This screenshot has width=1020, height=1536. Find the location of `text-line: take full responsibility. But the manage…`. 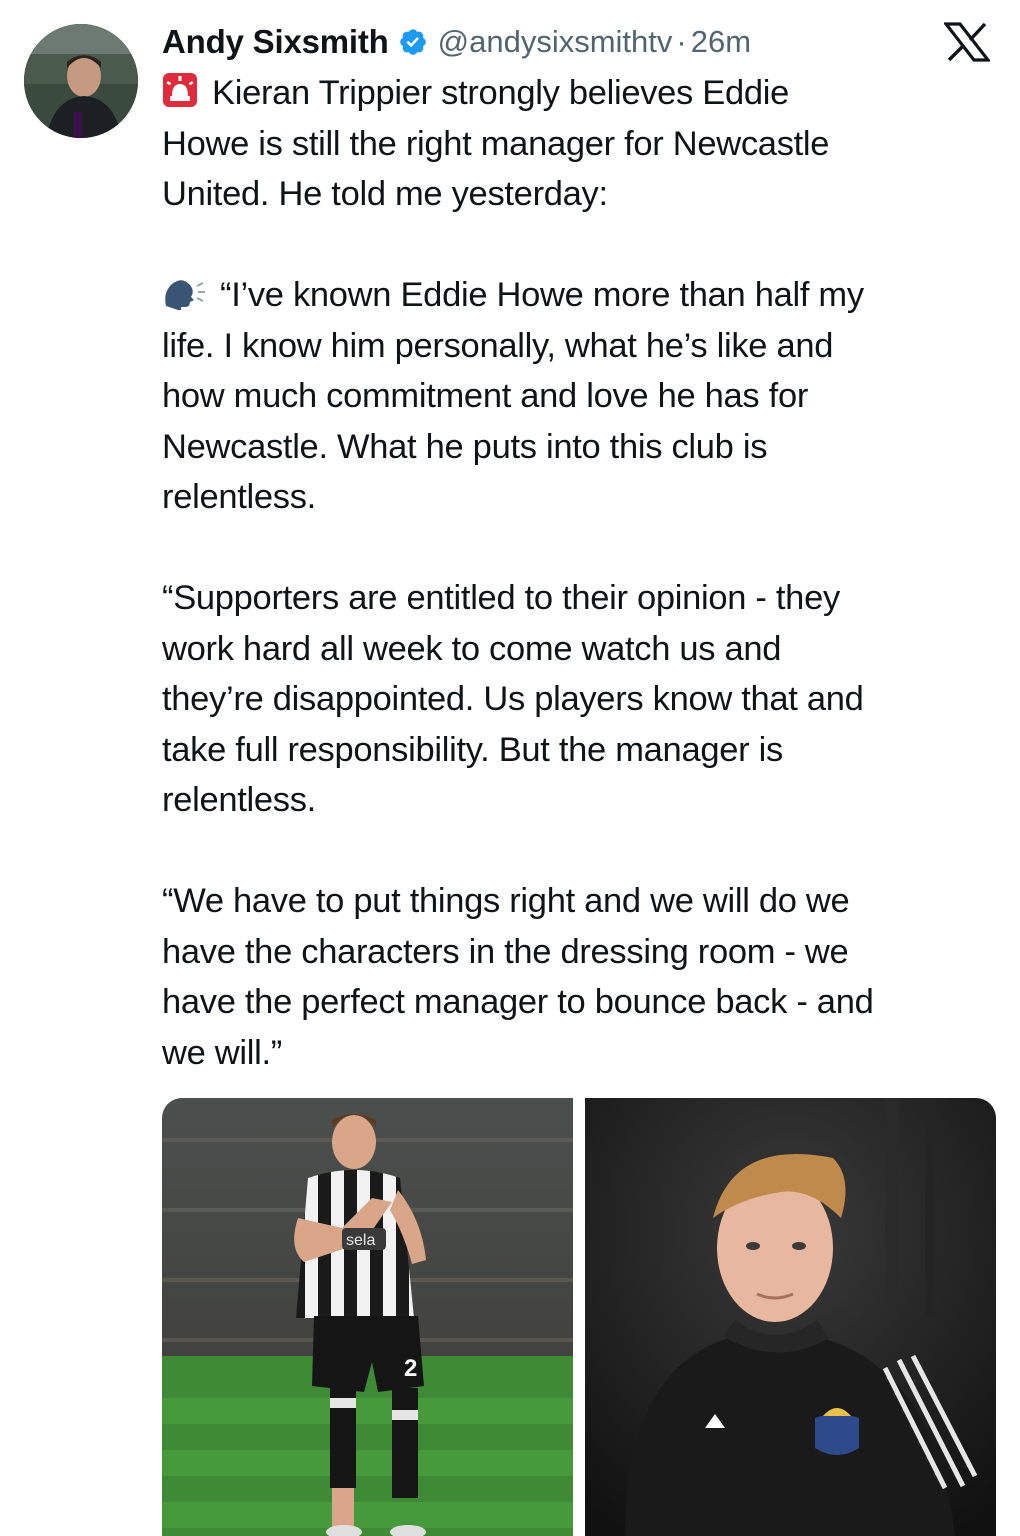

text-line: take full responsibility. But the manage… is located at coordinates (472, 749).